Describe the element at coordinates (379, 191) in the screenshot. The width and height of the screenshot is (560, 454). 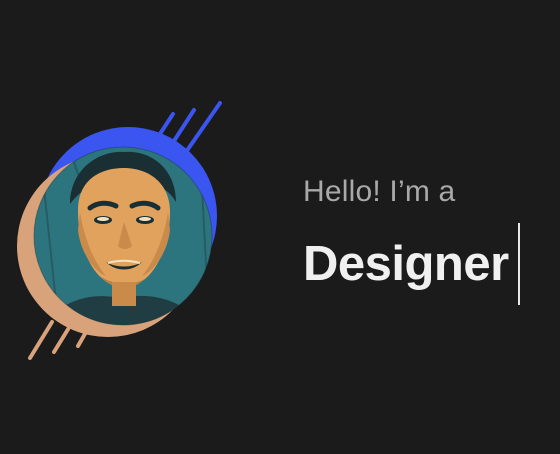
I see `greeting-text: Hello! I’m a` at that location.